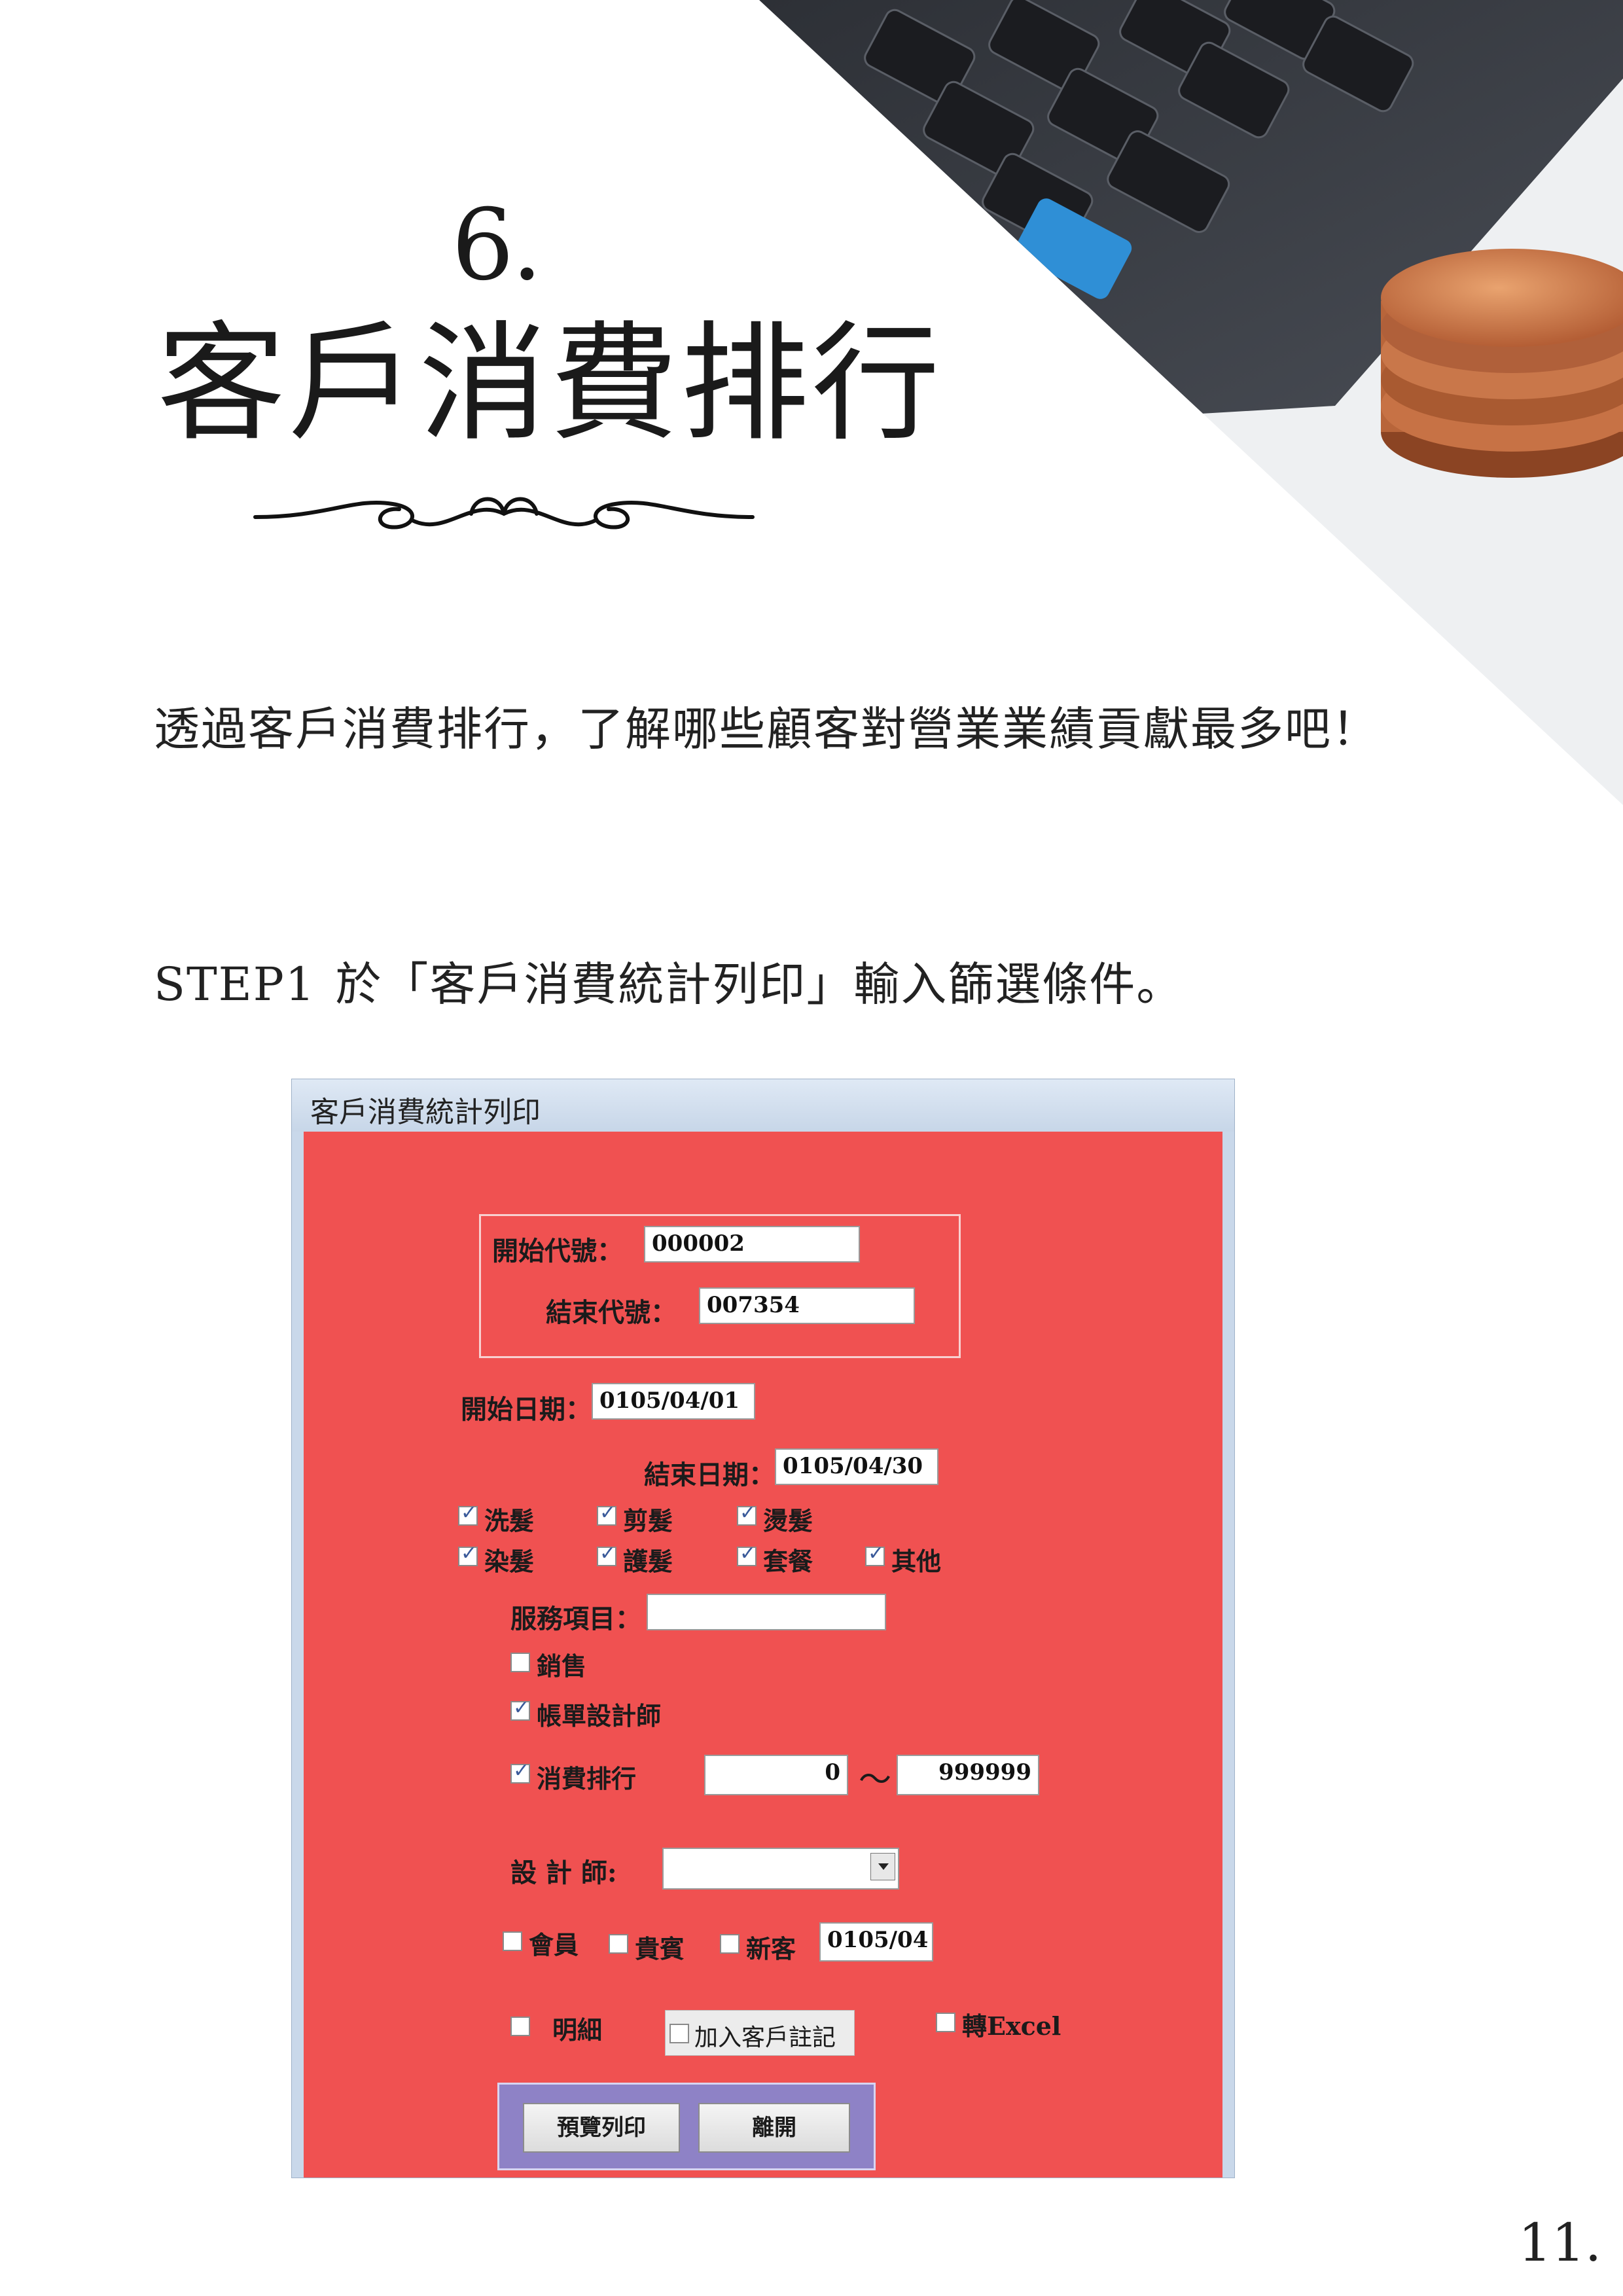 The width and height of the screenshot is (1623, 2296). Describe the element at coordinates (730, 1944) in the screenshot. I see `checkbox-new-customer` at that location.